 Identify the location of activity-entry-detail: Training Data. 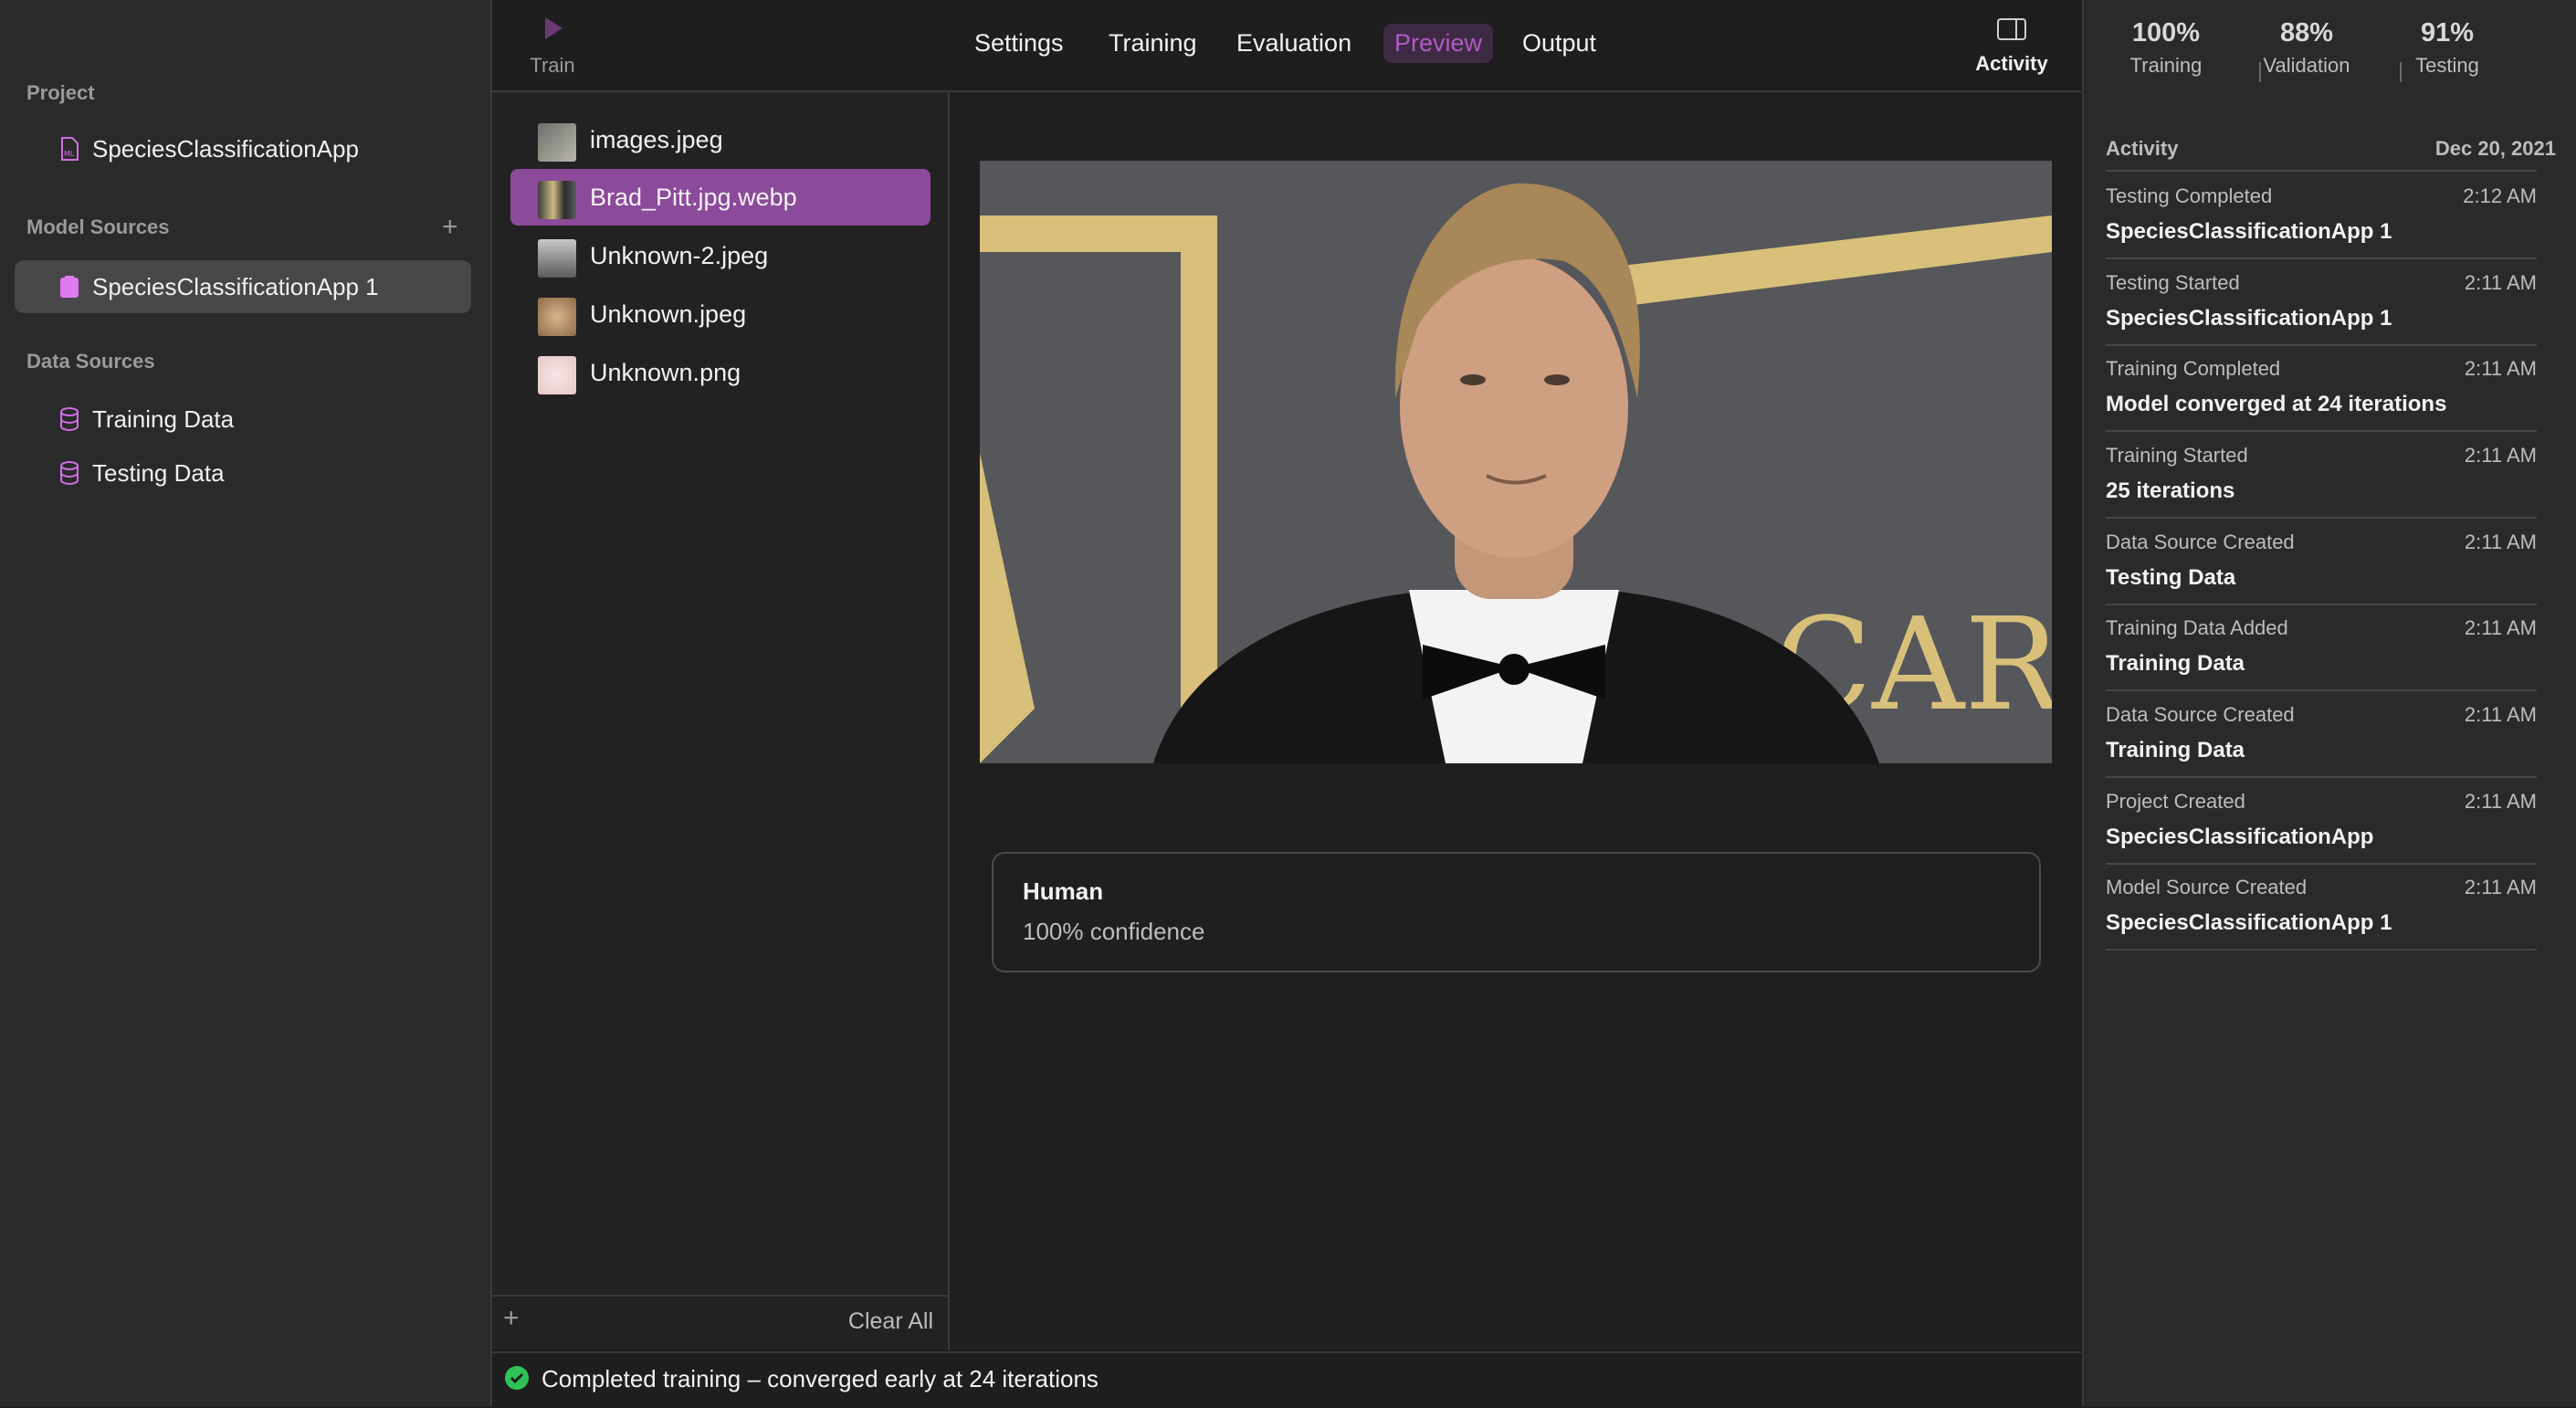
(2175, 663).